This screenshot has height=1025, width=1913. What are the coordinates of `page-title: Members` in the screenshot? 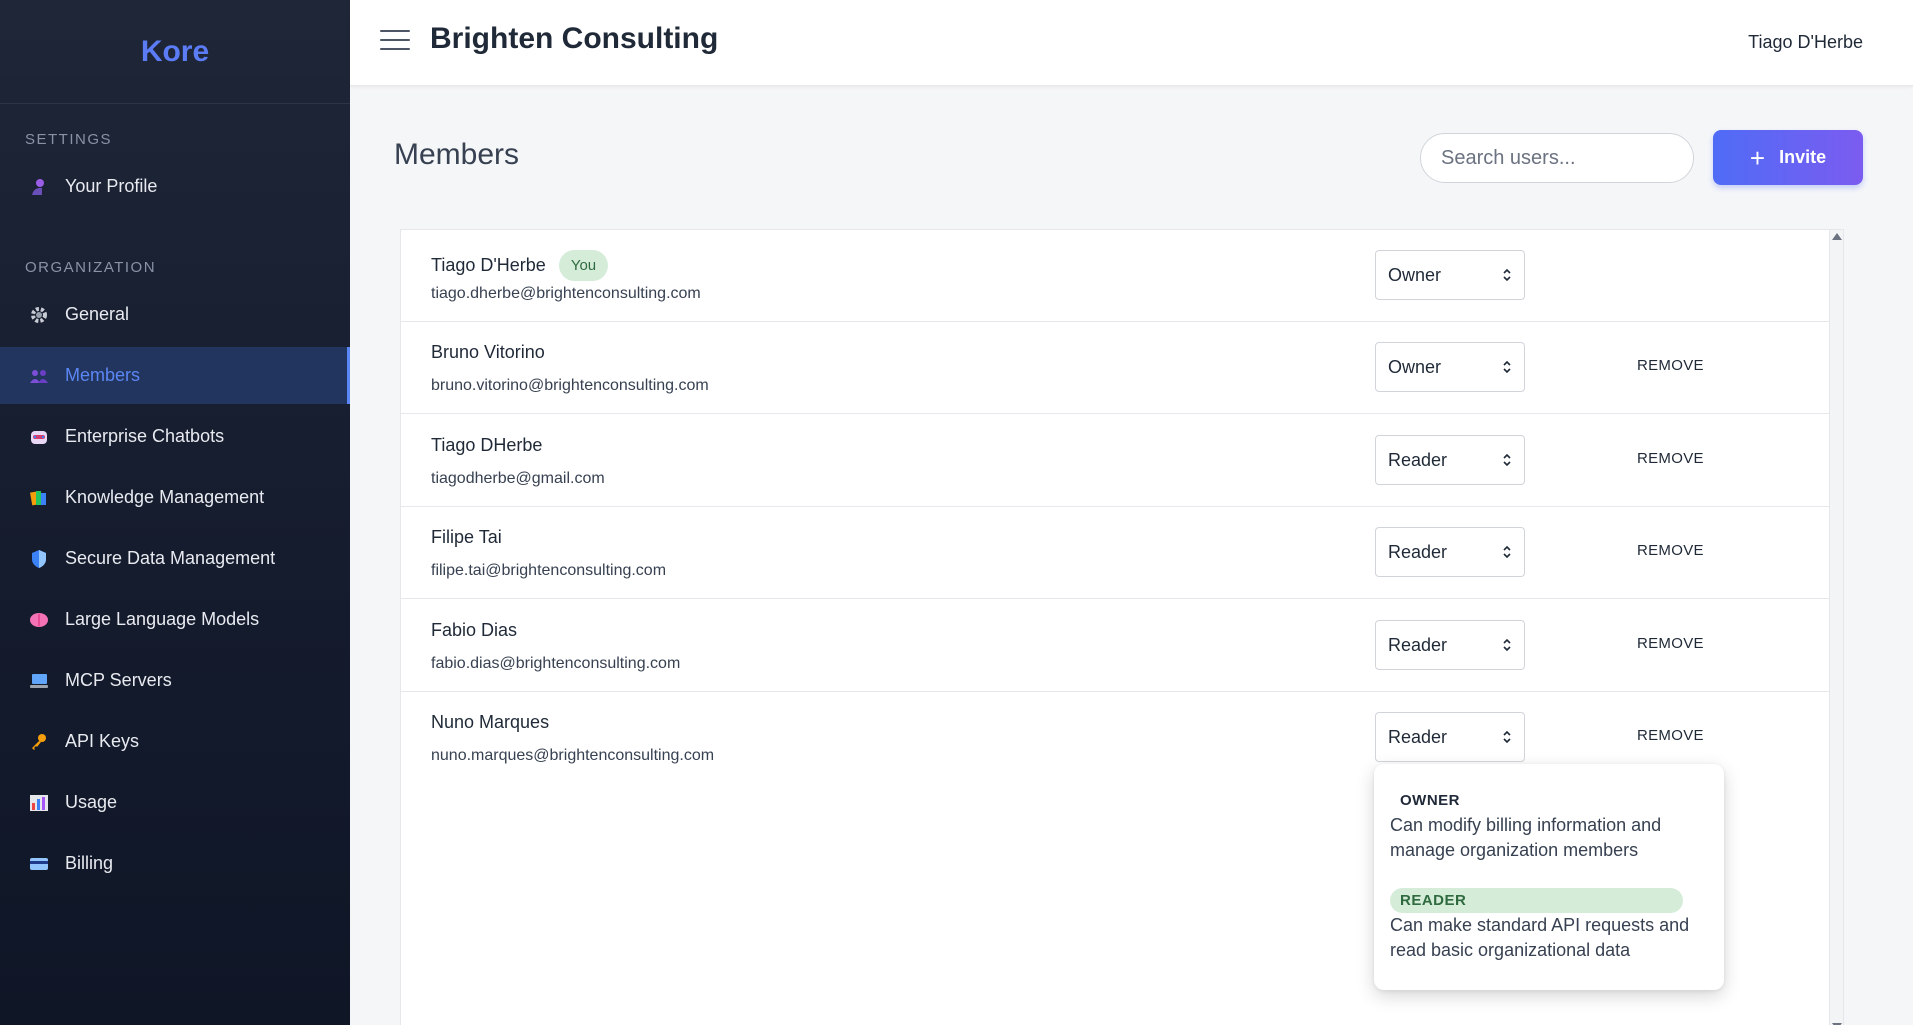 It's located at (457, 154).